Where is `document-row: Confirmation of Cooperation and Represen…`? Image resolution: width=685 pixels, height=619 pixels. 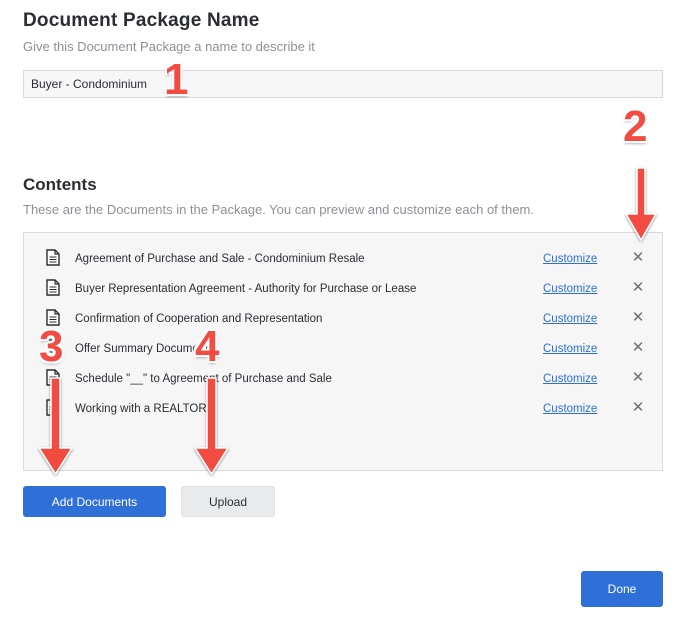 document-row: Confirmation of Cooperation and Represen… is located at coordinates (343, 321).